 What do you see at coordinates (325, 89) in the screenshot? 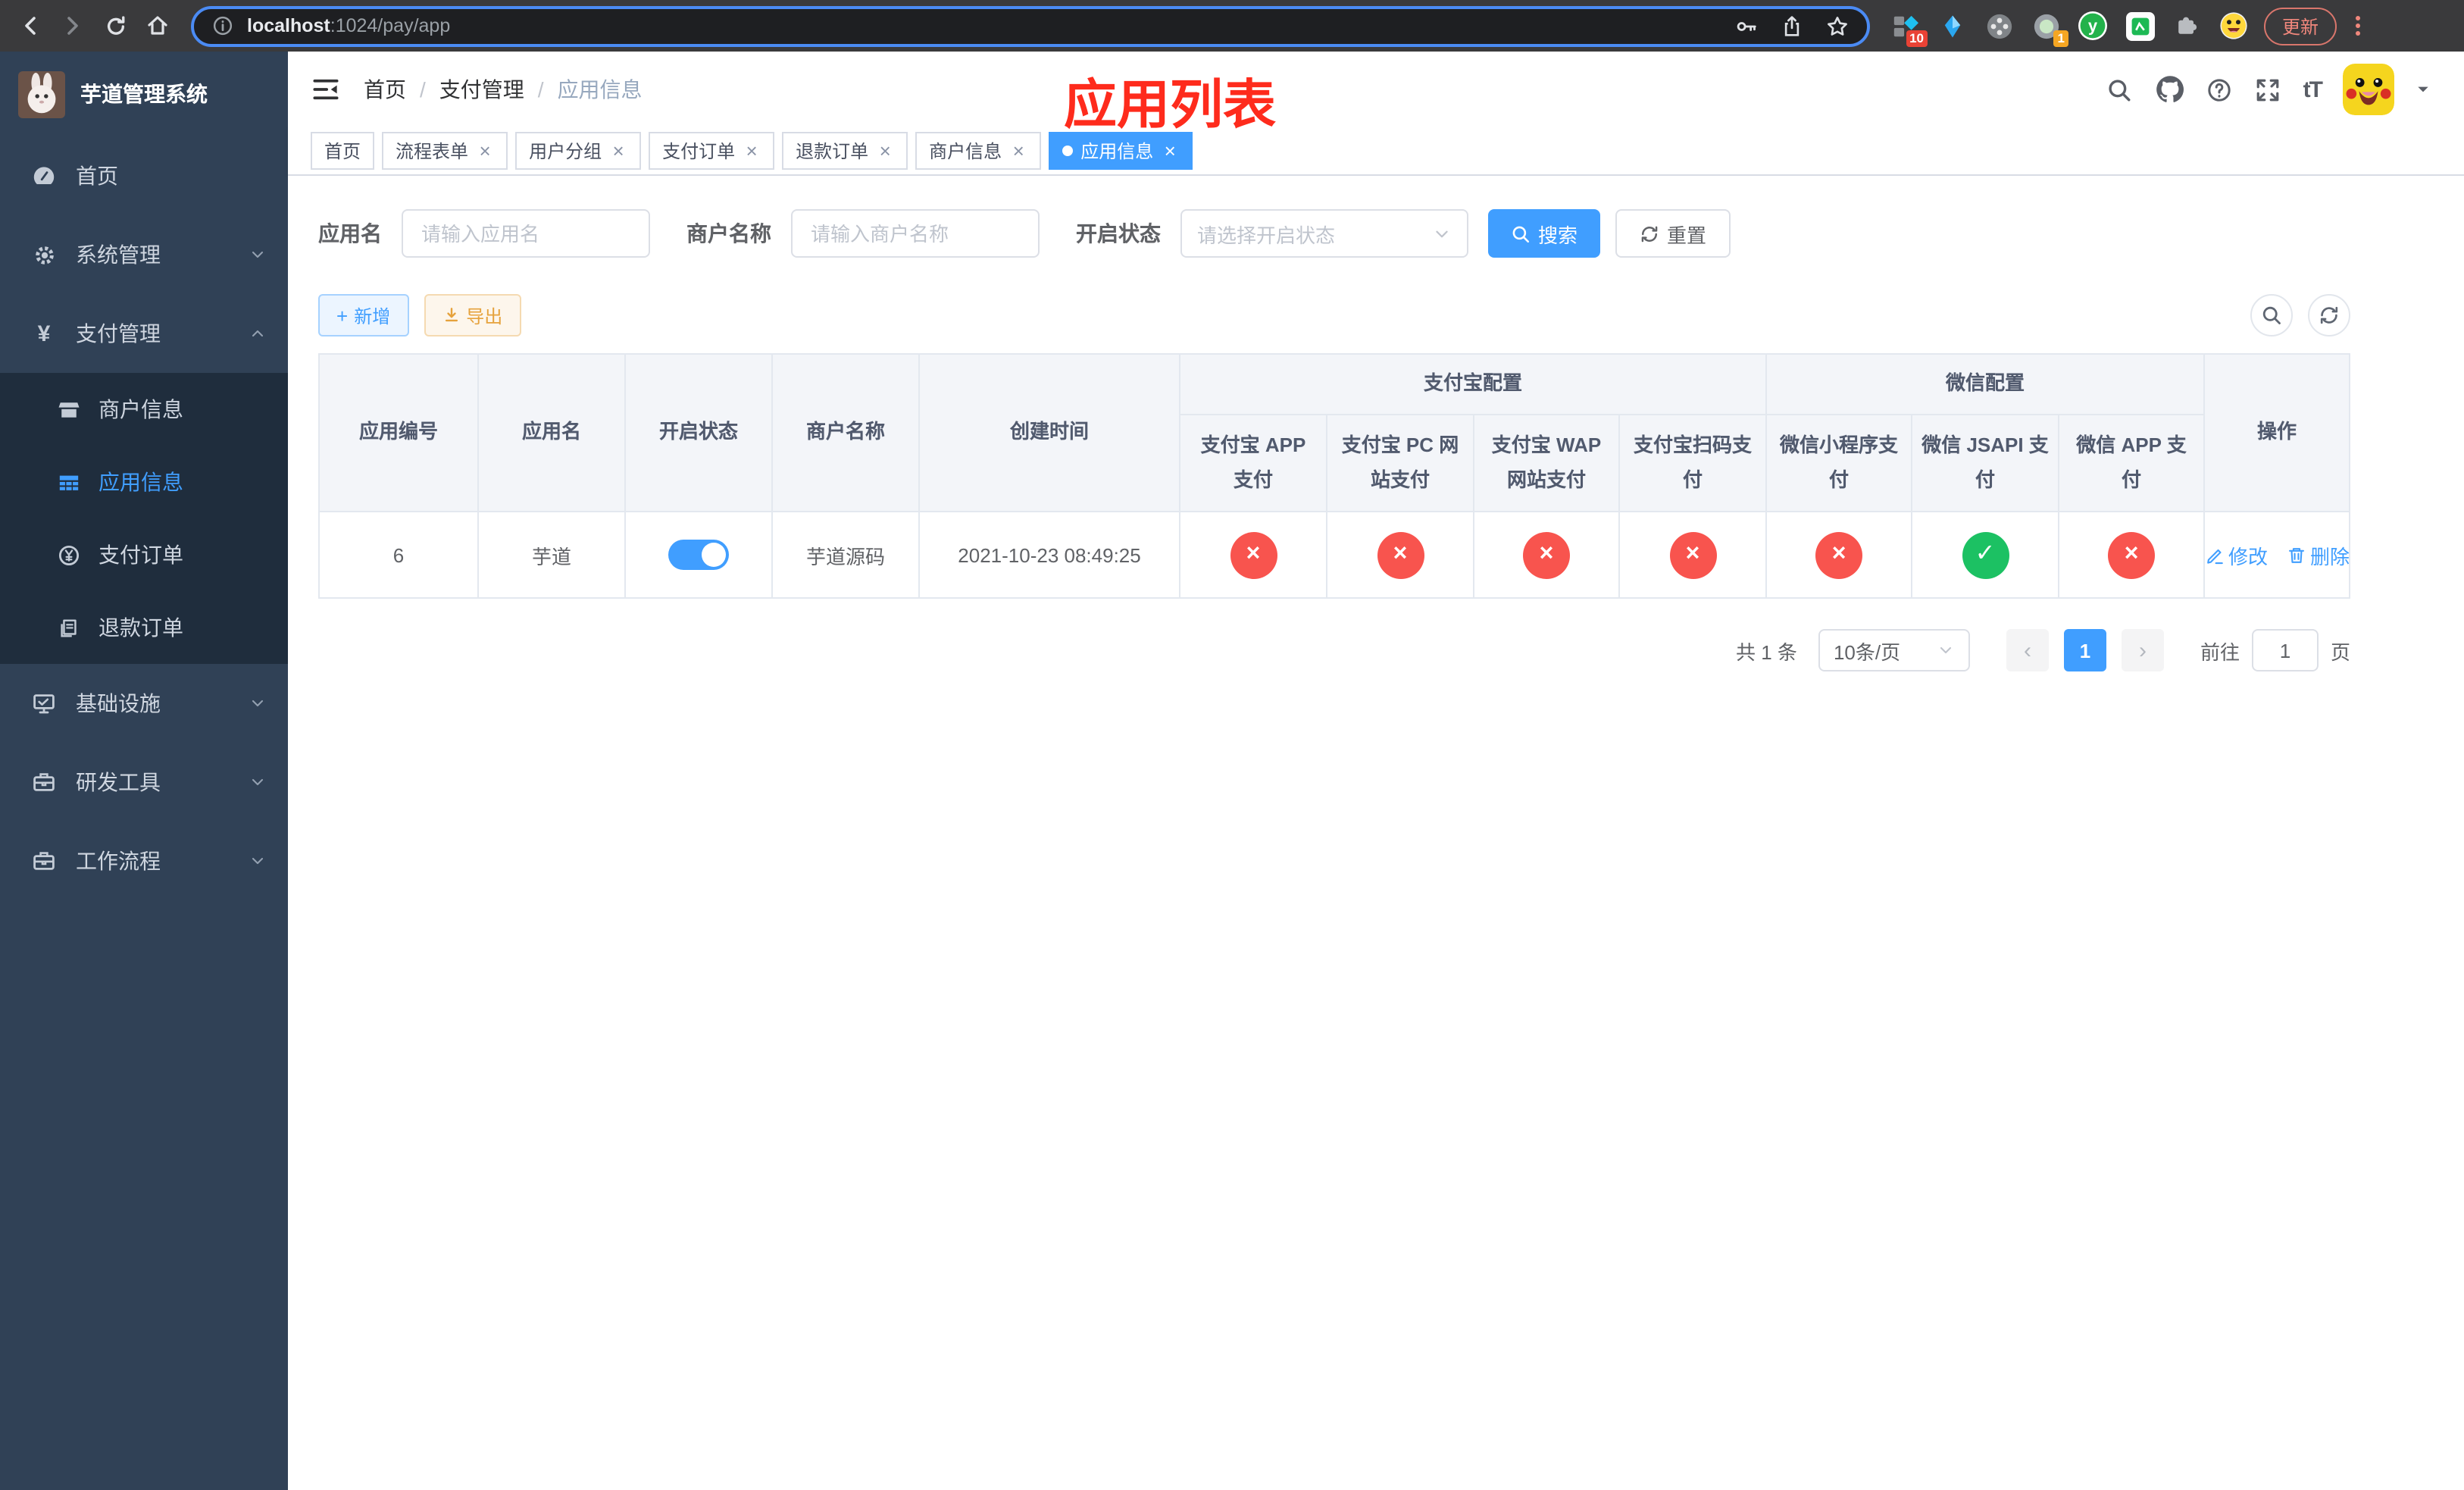
I see `sidebar-collapse-icon` at bounding box center [325, 89].